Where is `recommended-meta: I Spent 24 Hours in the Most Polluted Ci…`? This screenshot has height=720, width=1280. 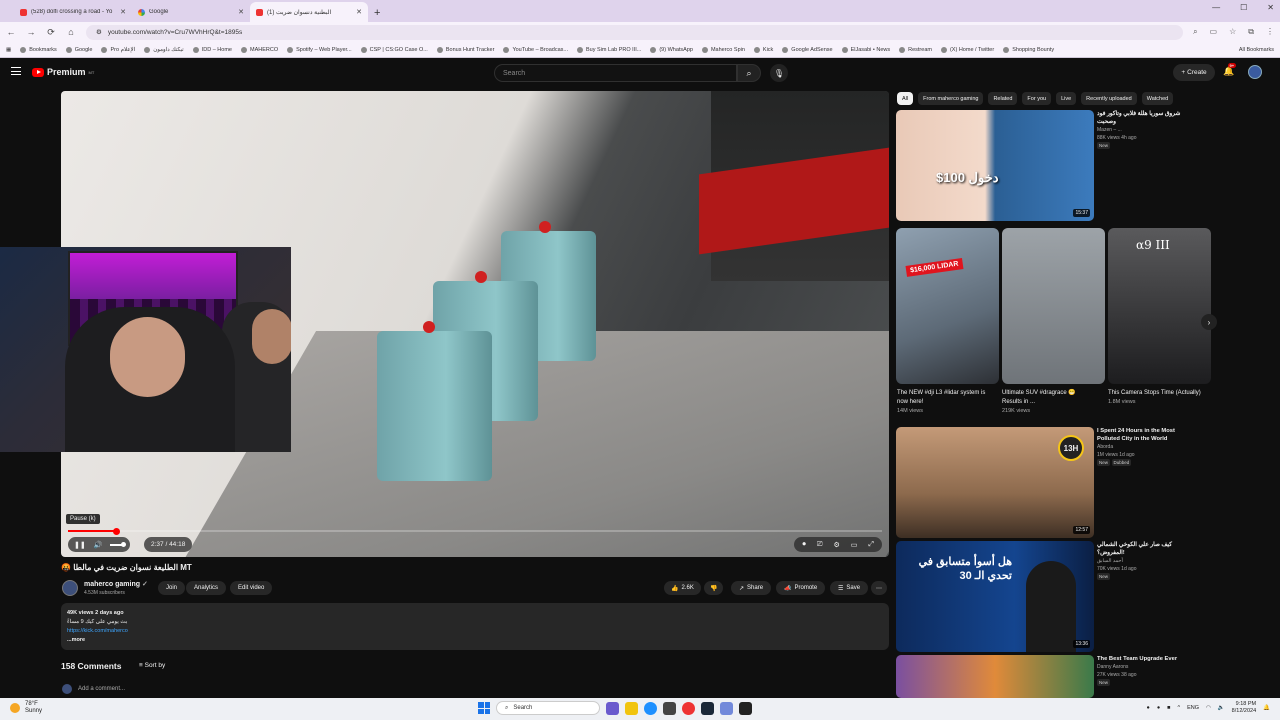 recommended-meta: I Spent 24 Hours in the Most Polluted Ci… is located at coordinates (1147, 447).